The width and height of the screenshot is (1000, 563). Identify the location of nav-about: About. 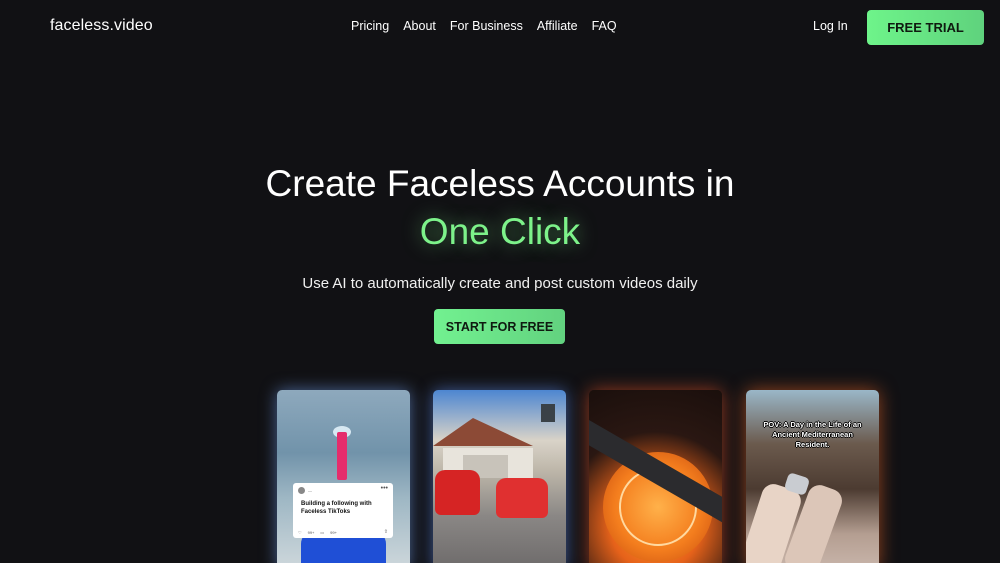
(419, 26).